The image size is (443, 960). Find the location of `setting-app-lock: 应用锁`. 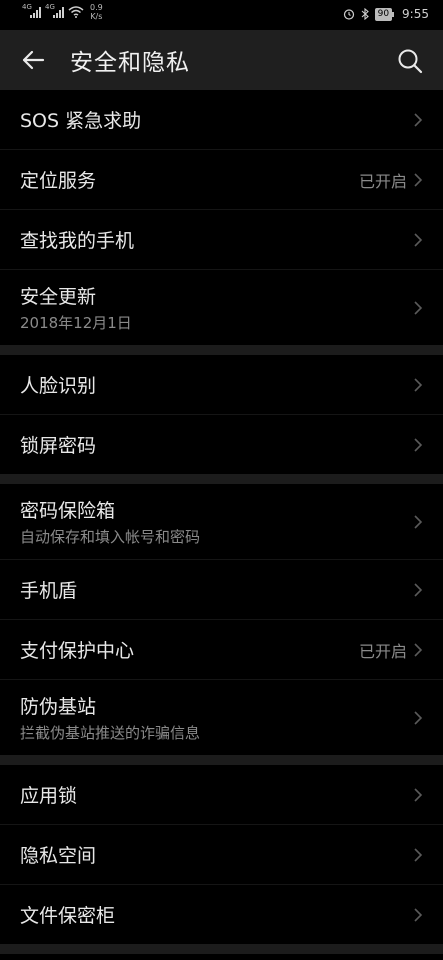

setting-app-lock: 应用锁 is located at coordinates (221, 795).